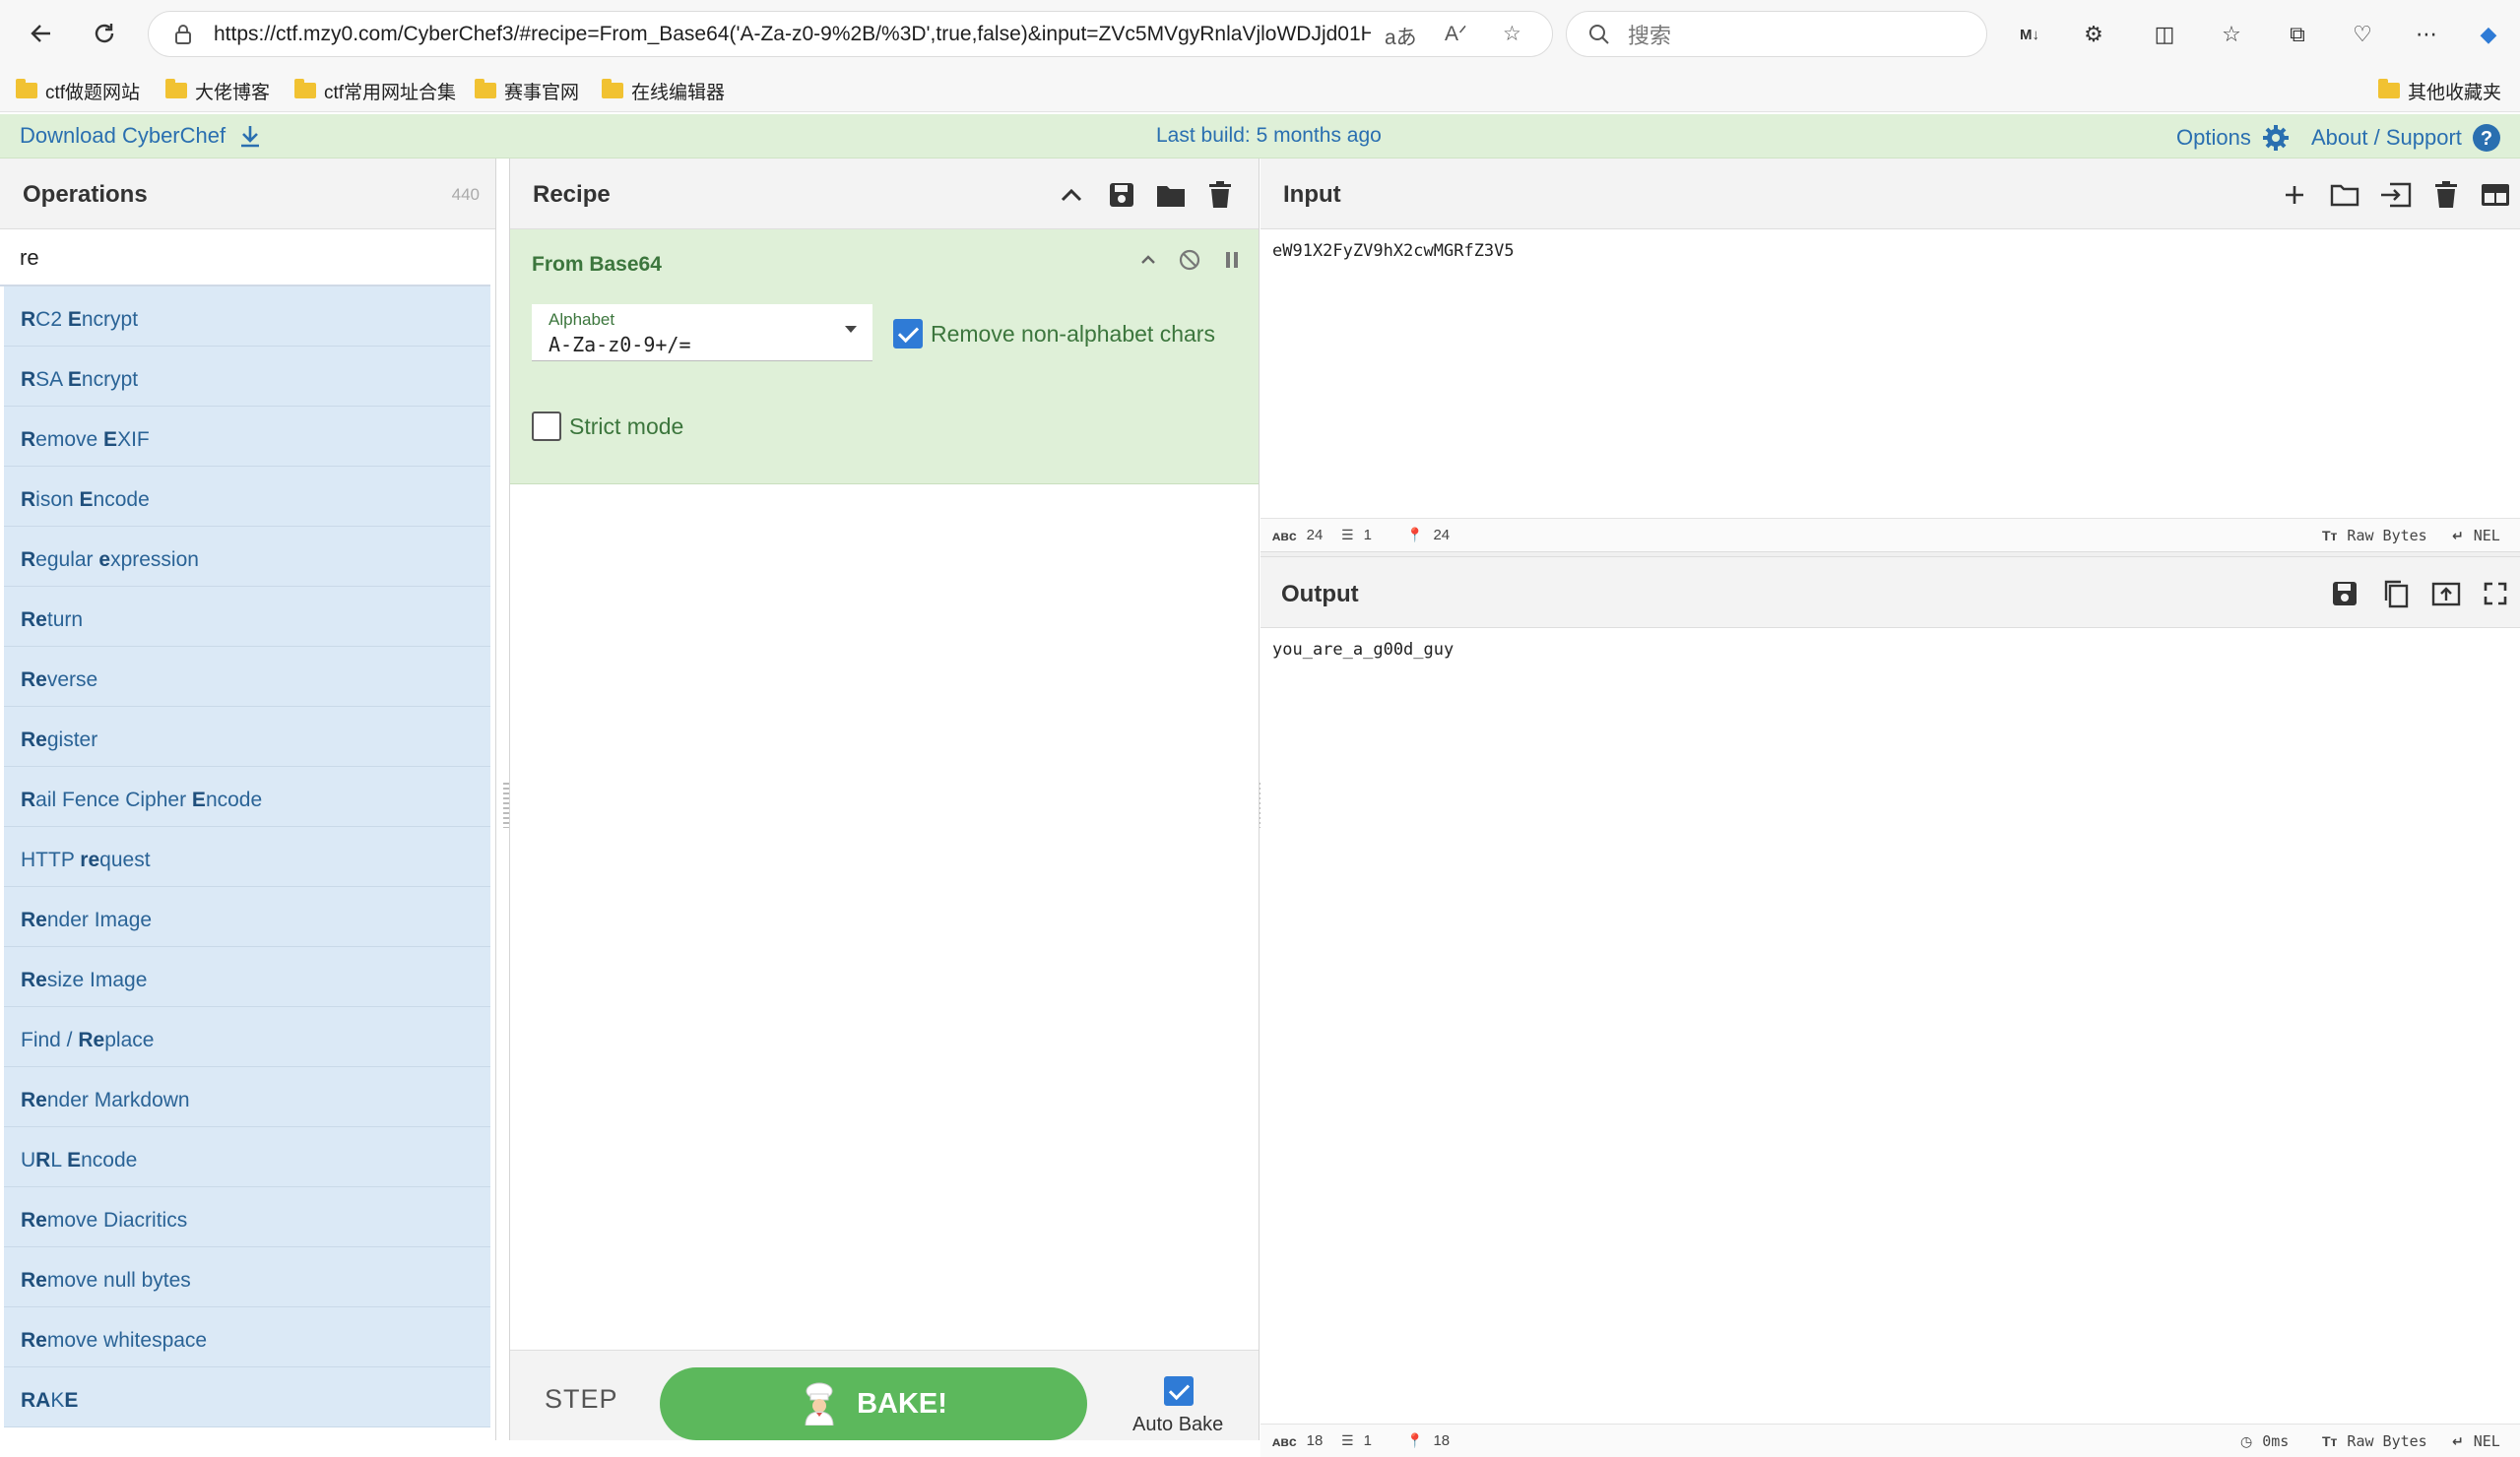 The width and height of the screenshot is (2520, 1457). What do you see at coordinates (2476, 535) in the screenshot?
I see `input-eol: ↵ NEL` at bounding box center [2476, 535].